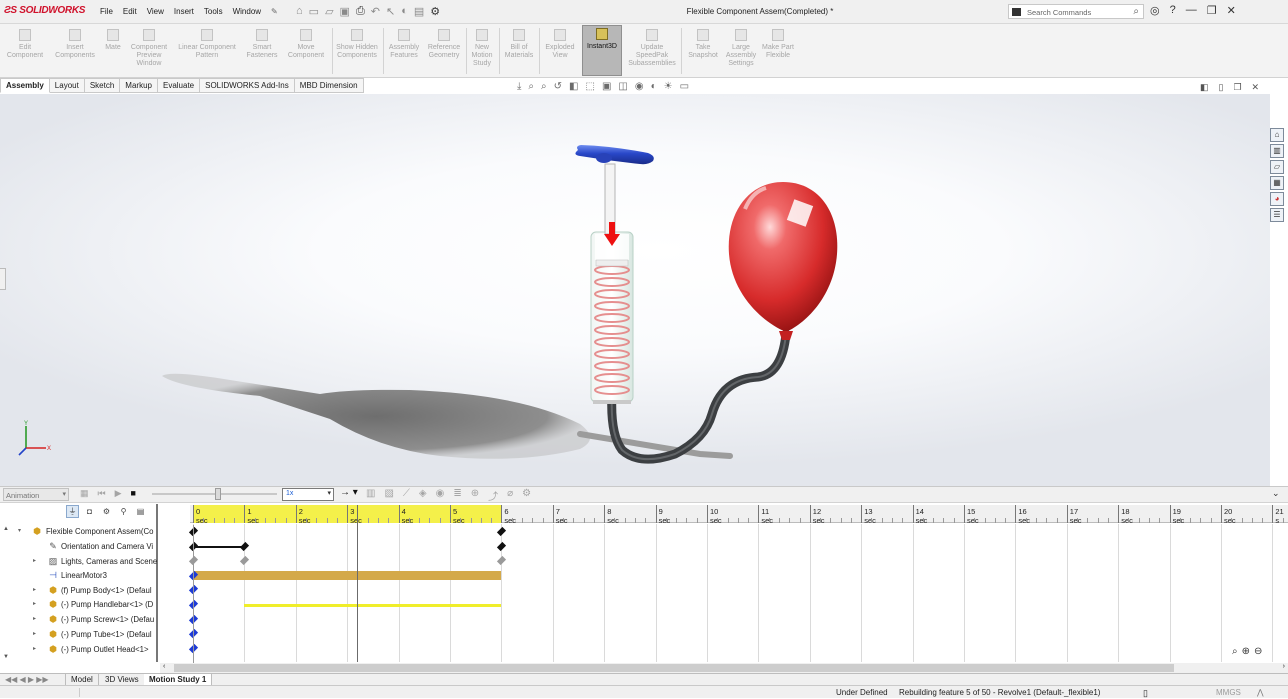 The width and height of the screenshot is (1288, 699). I want to click on doc-minimize-icon: ▯, so click(1221, 87).